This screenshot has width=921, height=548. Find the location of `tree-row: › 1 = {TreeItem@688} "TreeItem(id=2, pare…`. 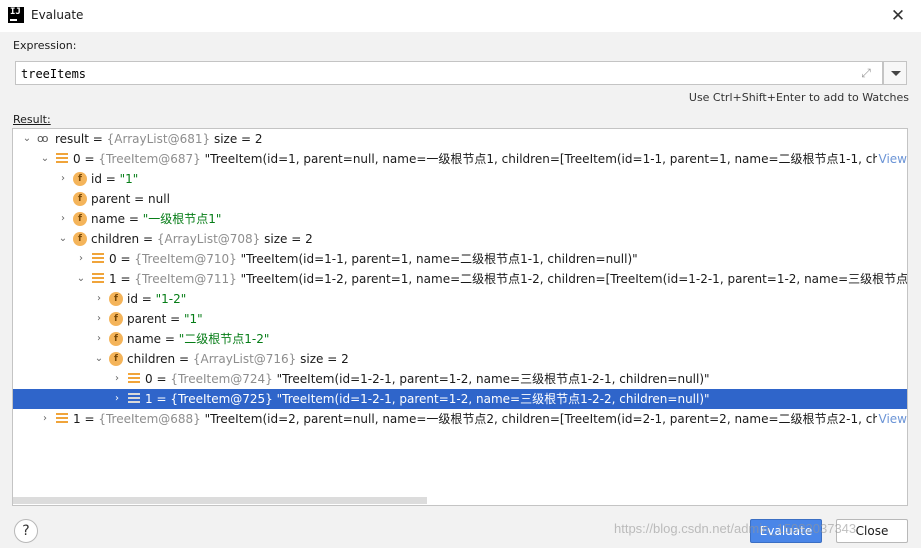

tree-row: › 1 = {TreeItem@688} "TreeItem(id=2, pare… is located at coordinates (460, 419).